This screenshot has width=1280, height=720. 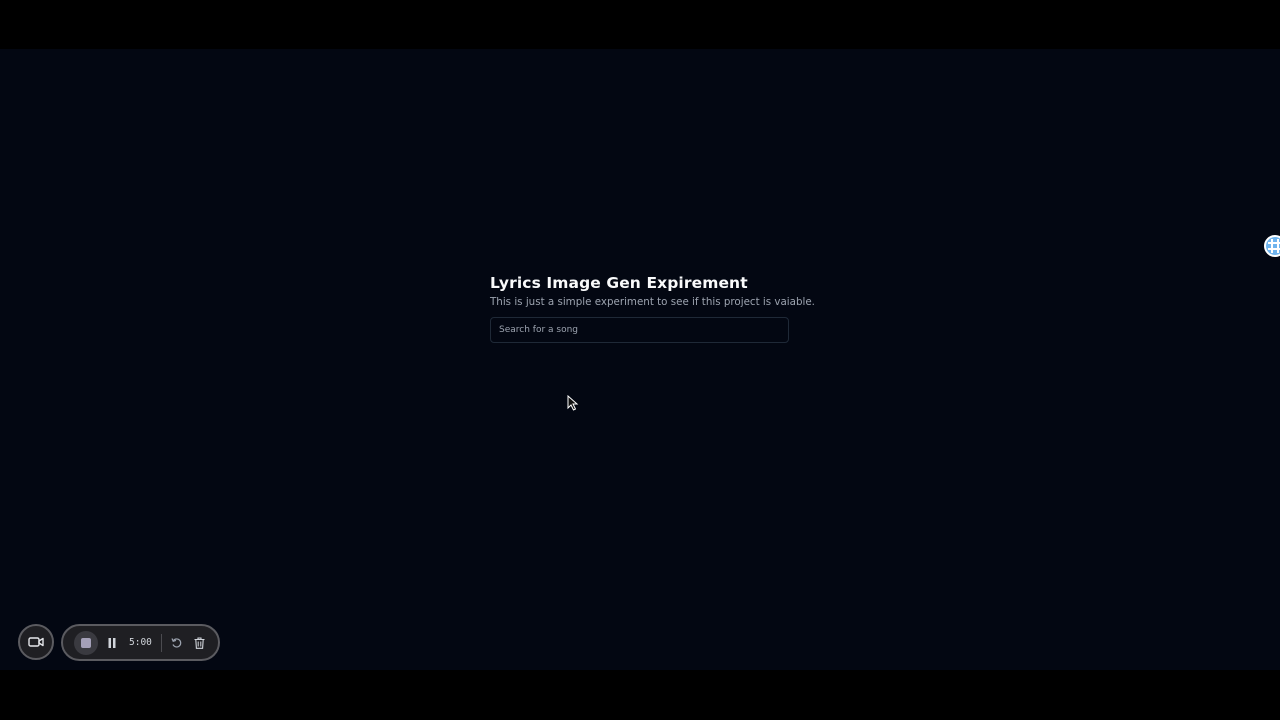 I want to click on letterbox-top, so click(x=640, y=24).